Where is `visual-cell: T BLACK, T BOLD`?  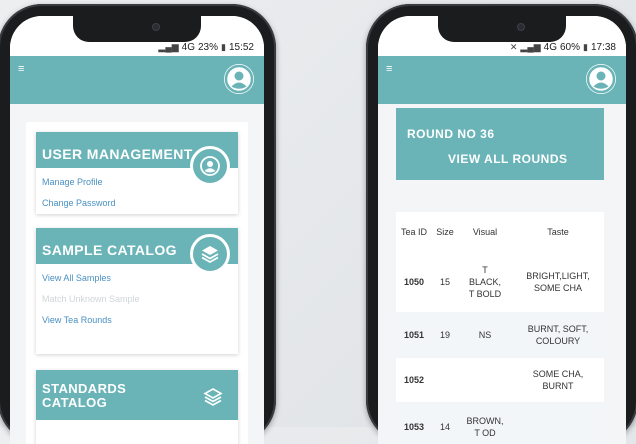 visual-cell: T BLACK, T BOLD is located at coordinates (485, 282).